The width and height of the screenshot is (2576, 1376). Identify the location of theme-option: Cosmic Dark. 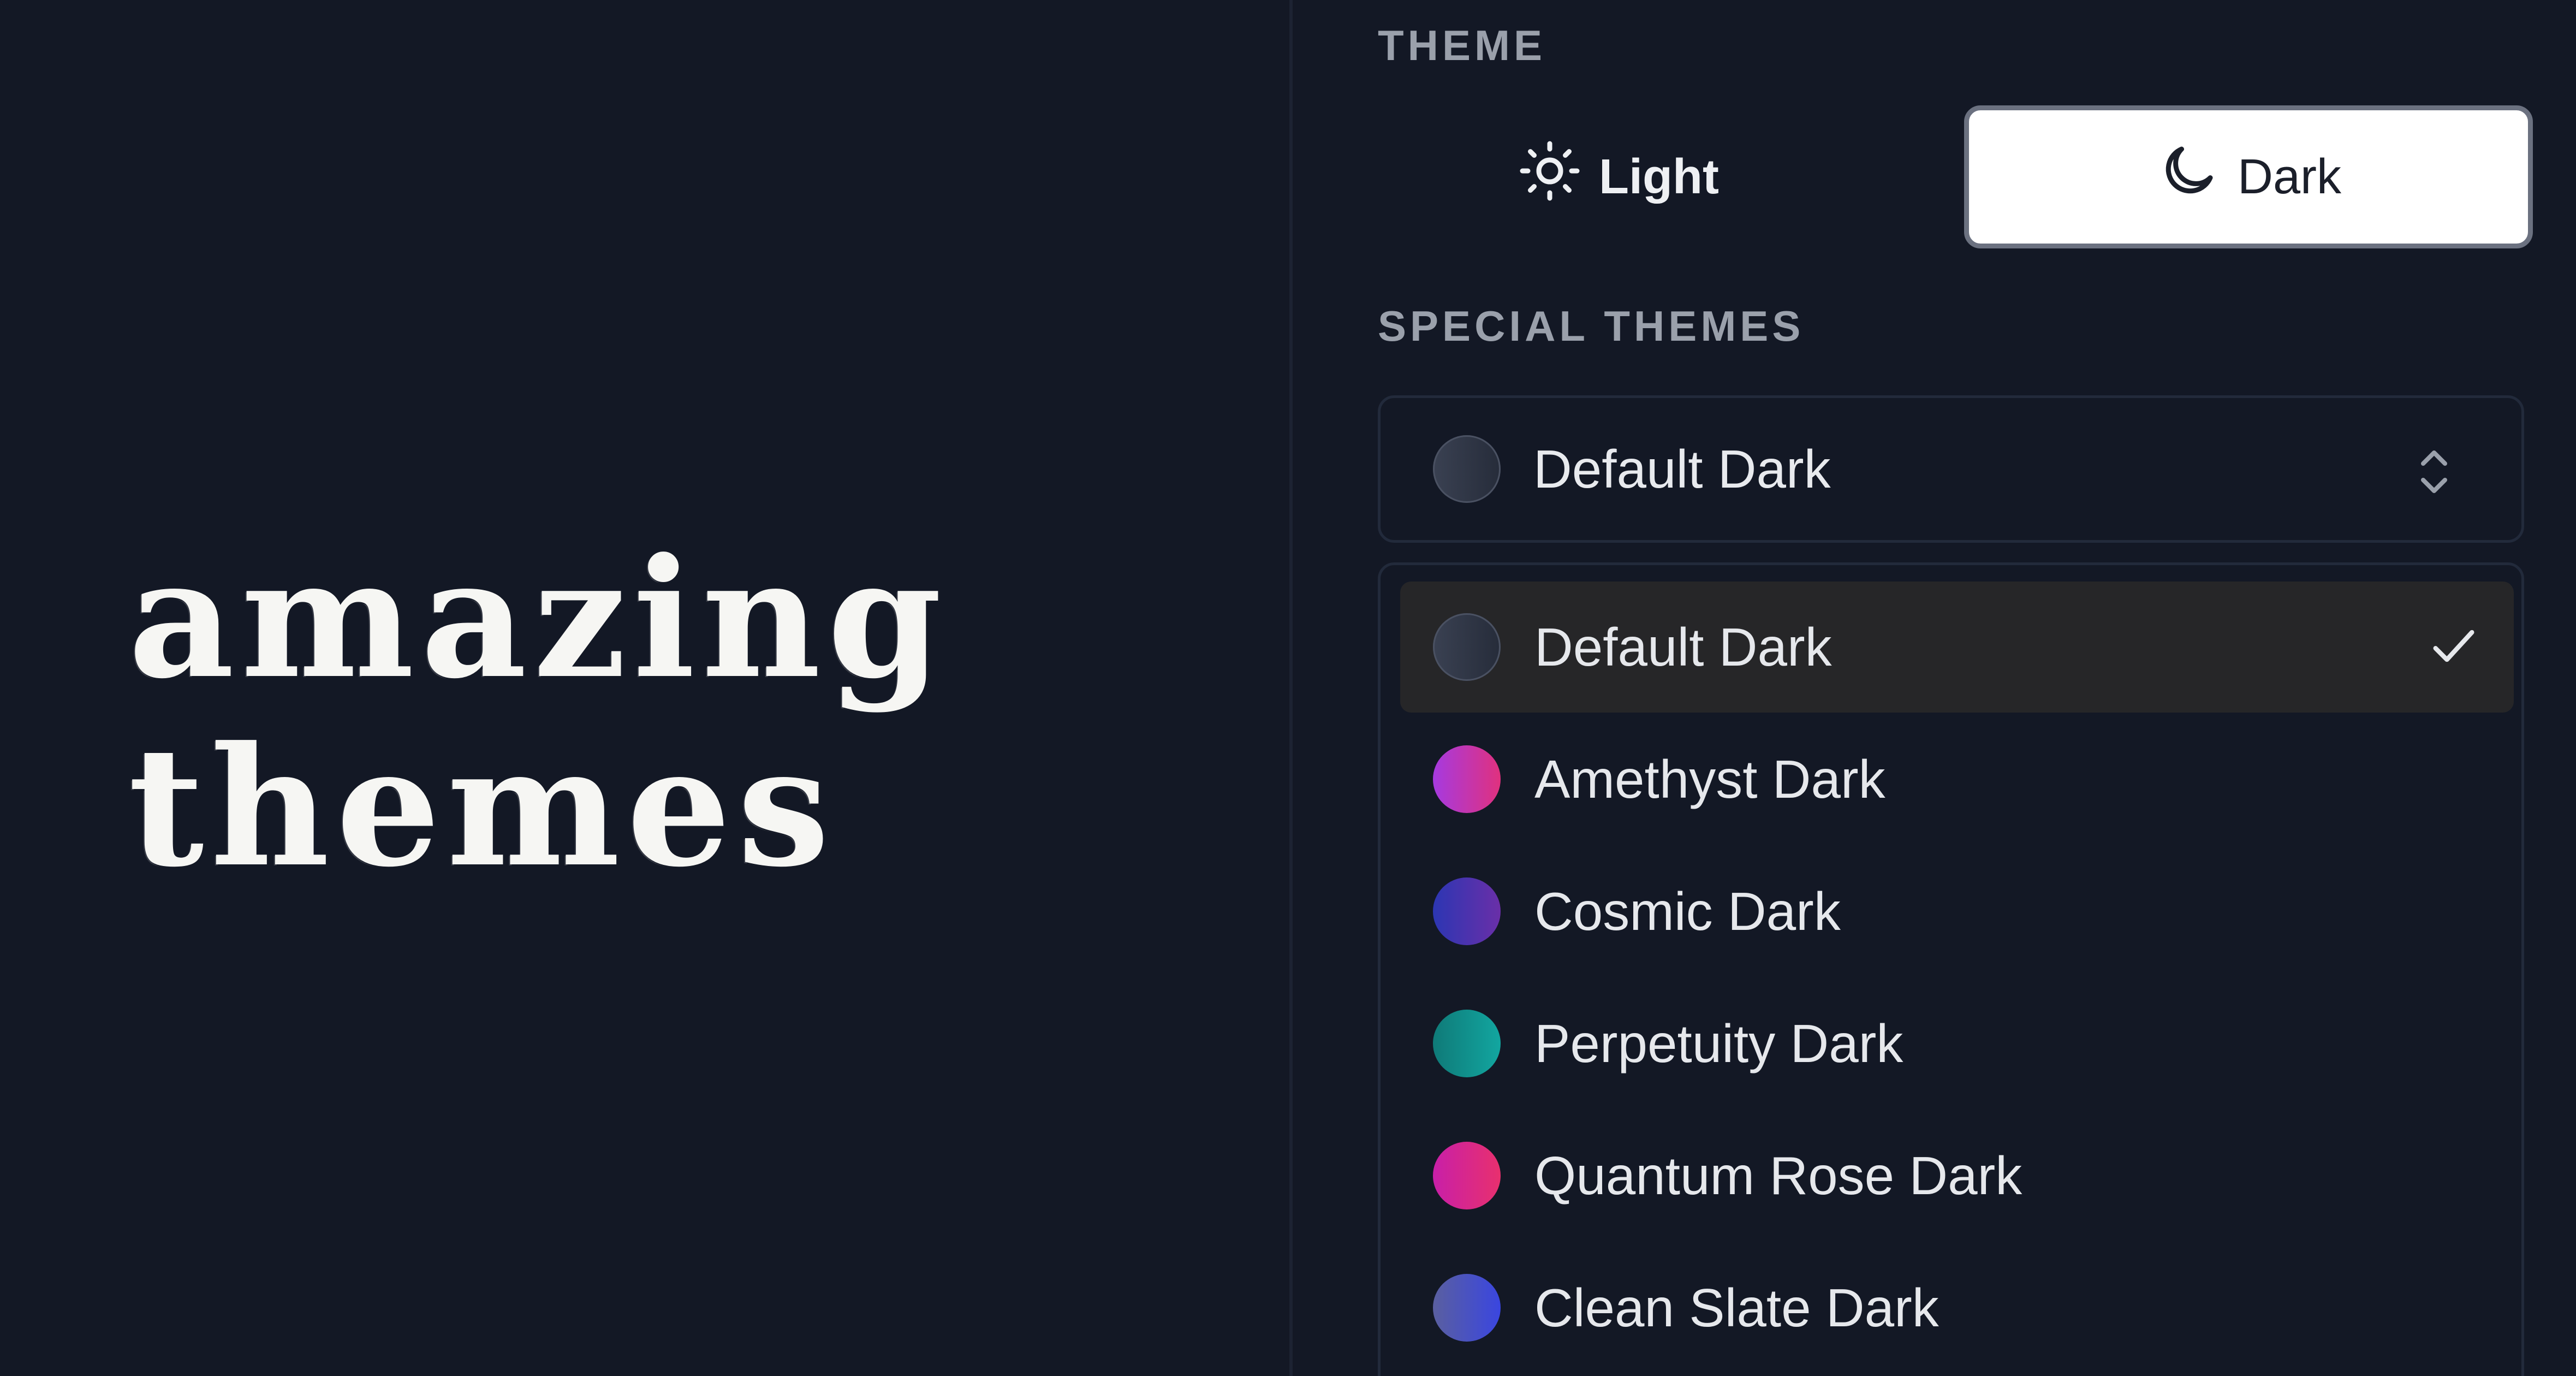
(1957, 911).